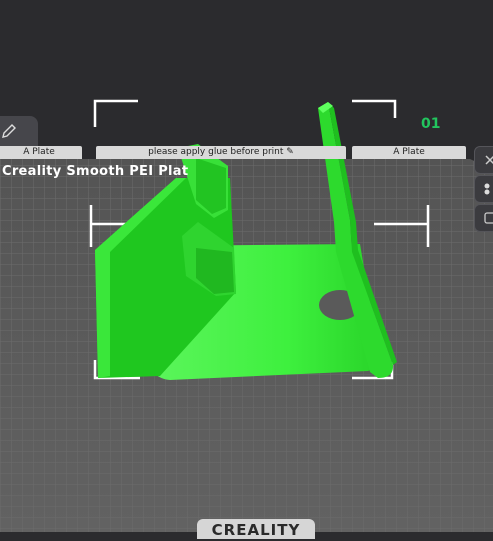  I want to click on plate-tab-left-label: A Plate, so click(39, 152).